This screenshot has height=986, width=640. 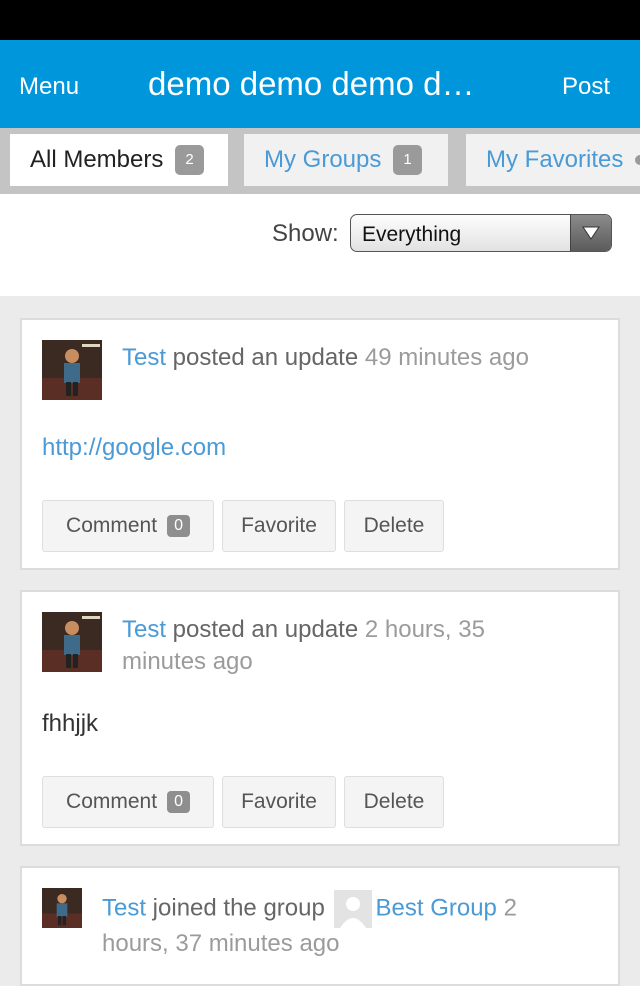 What do you see at coordinates (70, 723) in the screenshot?
I see `activity-content: fhhjjk` at bounding box center [70, 723].